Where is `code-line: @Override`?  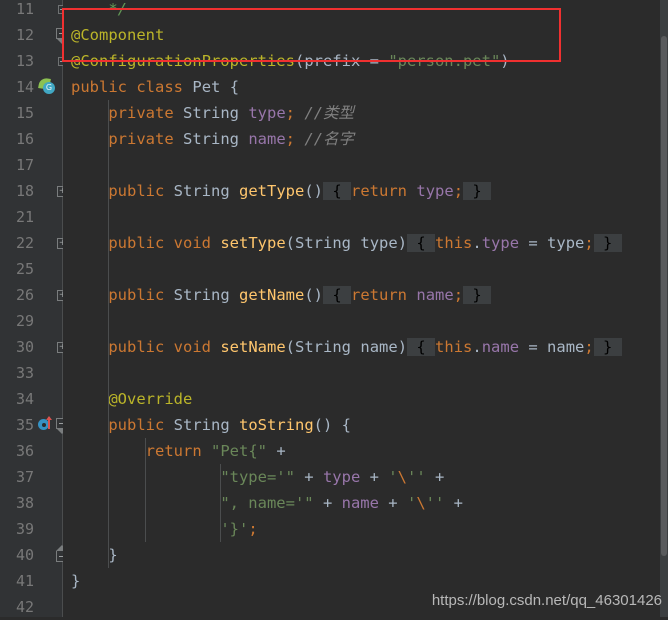 code-line: @Override is located at coordinates (131, 399).